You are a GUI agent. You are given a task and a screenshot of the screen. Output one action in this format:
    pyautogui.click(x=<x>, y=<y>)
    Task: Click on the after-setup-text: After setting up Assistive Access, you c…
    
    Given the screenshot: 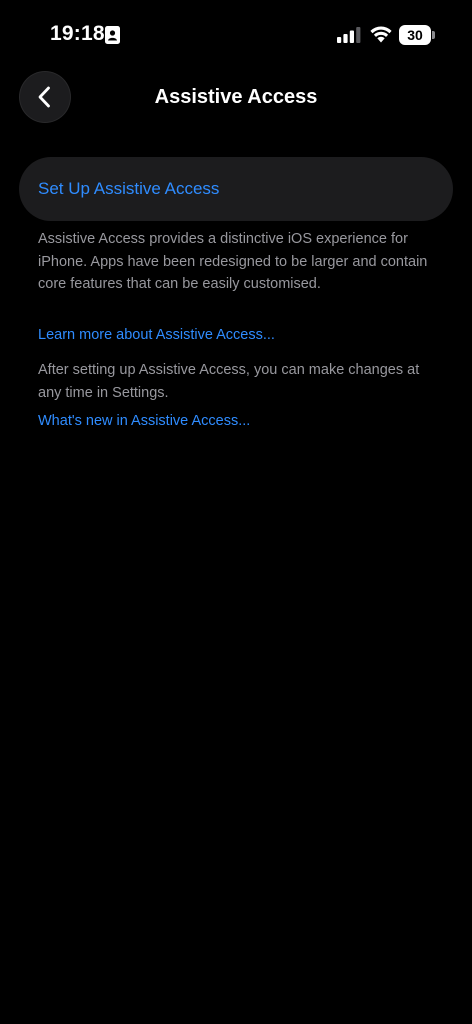 What is the action you would take?
    pyautogui.click(x=229, y=381)
    